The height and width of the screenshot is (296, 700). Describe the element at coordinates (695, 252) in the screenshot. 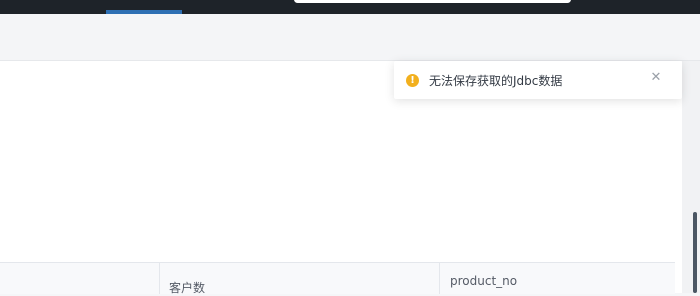

I see `scrollbar-thumb` at that location.